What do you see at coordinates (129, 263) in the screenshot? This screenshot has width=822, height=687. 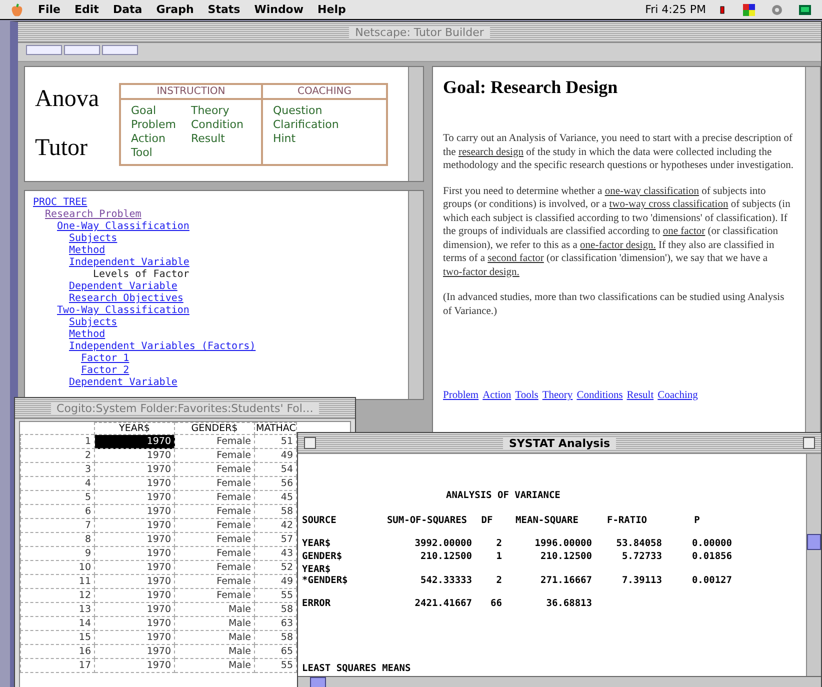 I see `tree-link: Independent Variable` at bounding box center [129, 263].